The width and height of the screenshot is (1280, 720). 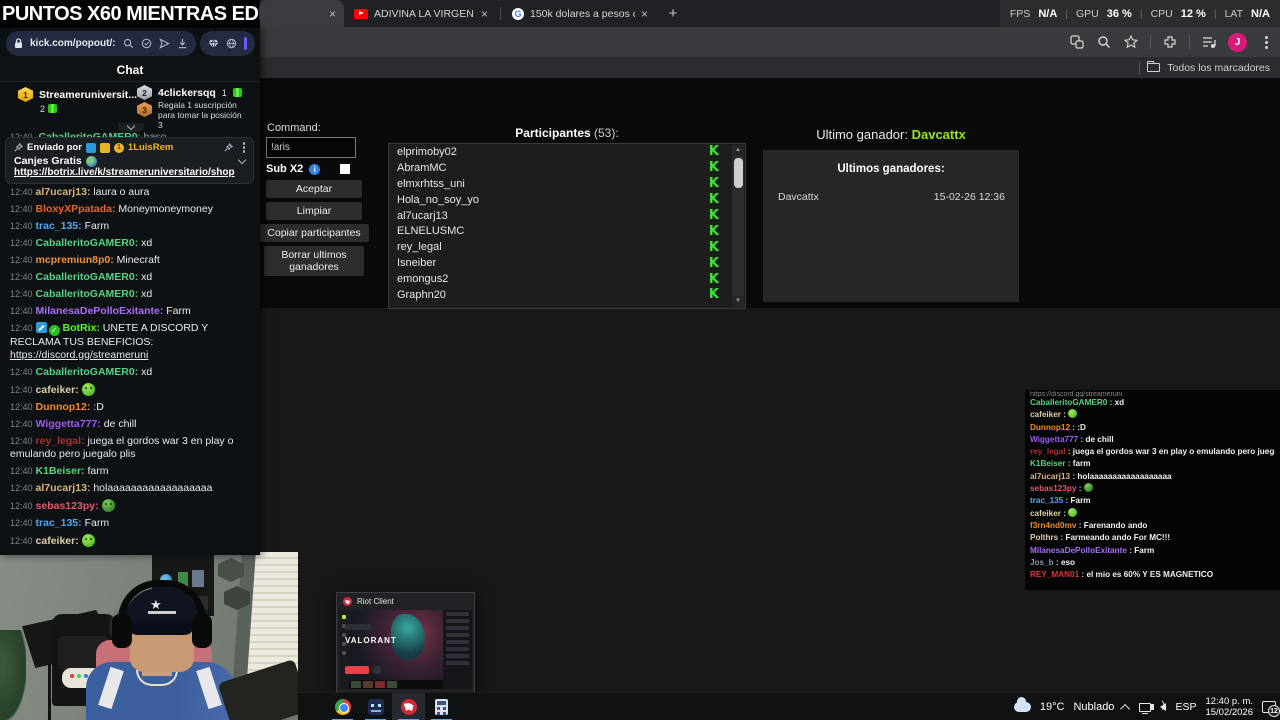 I want to click on all-bookmarks-label: Todos los marcadores, so click(x=1218, y=68).